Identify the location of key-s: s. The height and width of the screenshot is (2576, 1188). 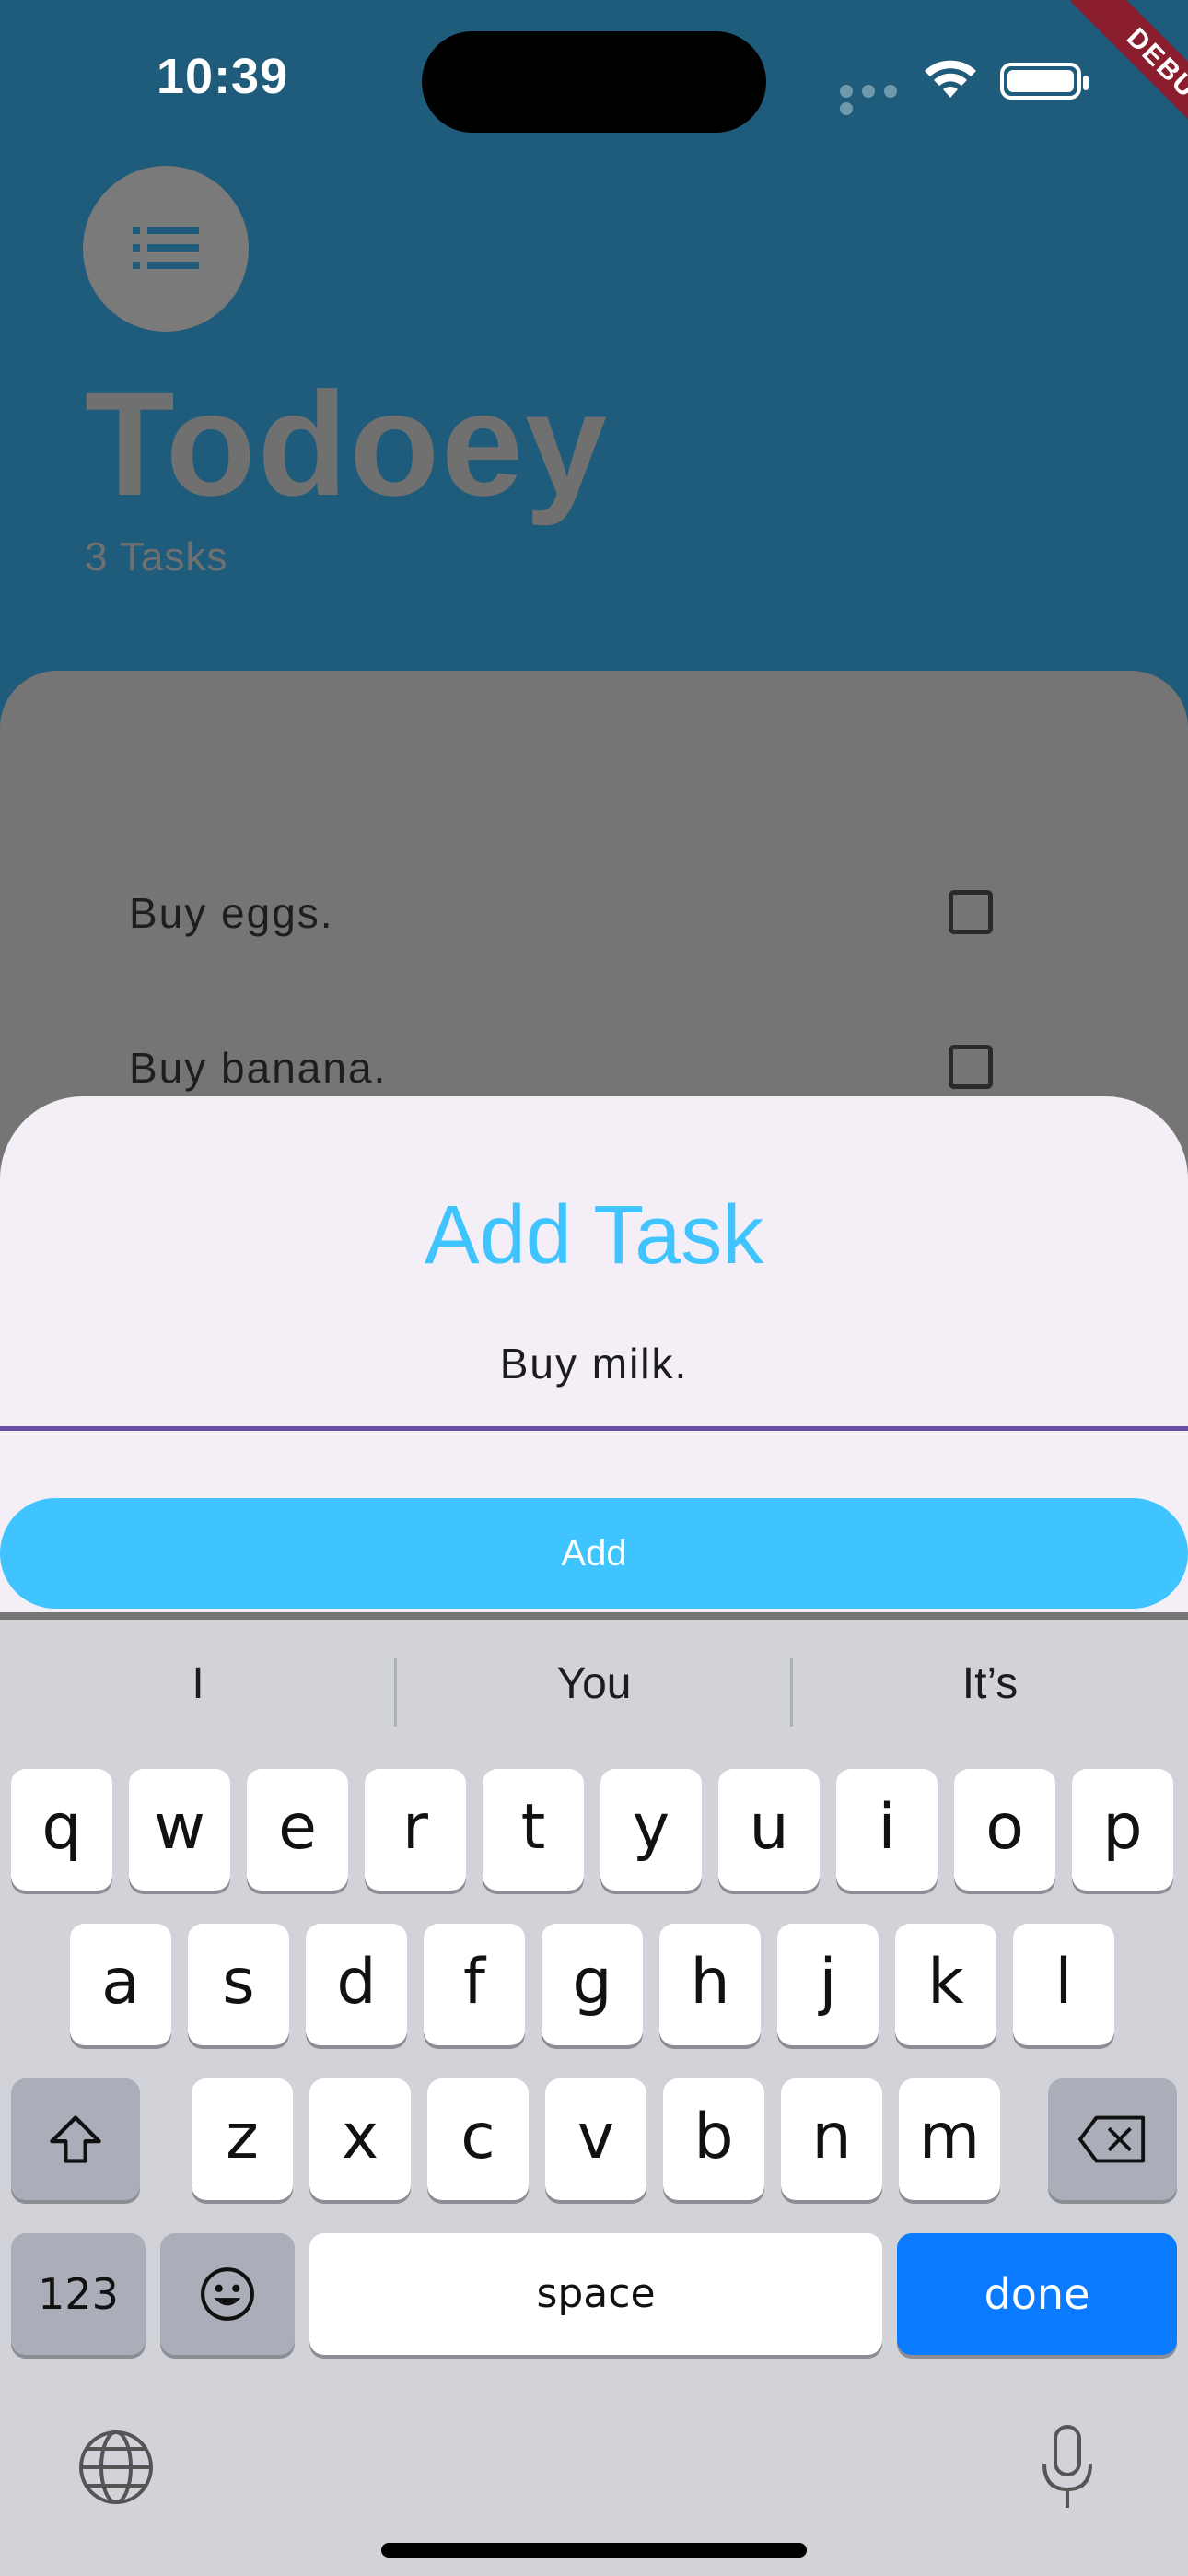
(239, 1985).